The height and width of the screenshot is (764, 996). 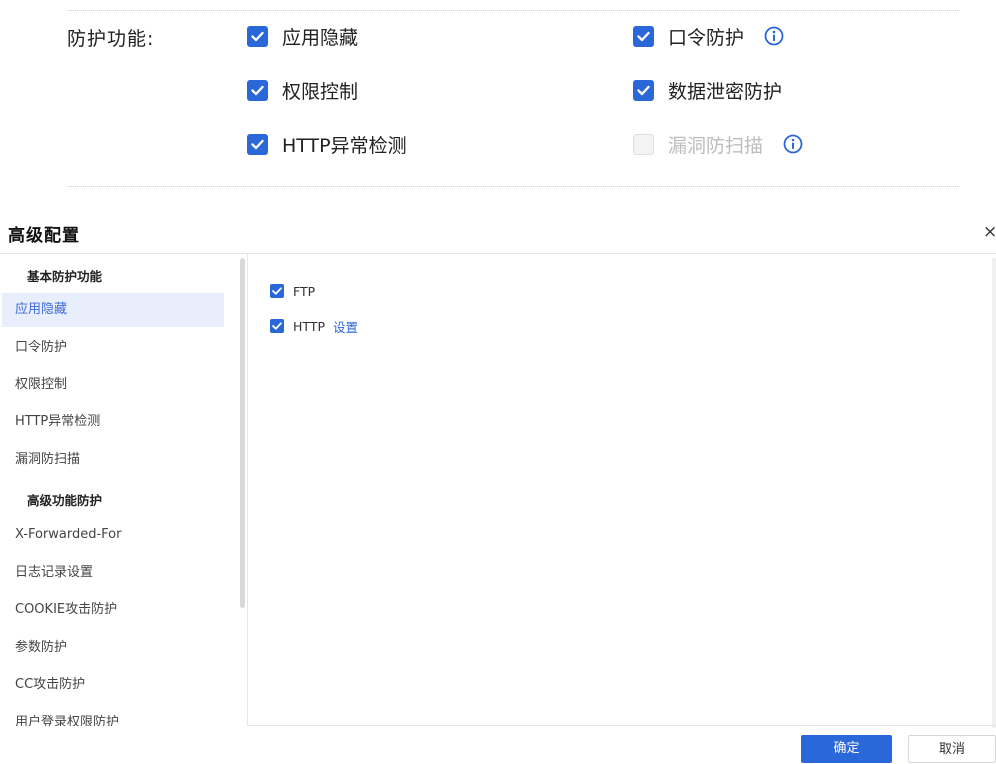 What do you see at coordinates (320, 91) in the screenshot?
I see `option-label: 权限控制` at bounding box center [320, 91].